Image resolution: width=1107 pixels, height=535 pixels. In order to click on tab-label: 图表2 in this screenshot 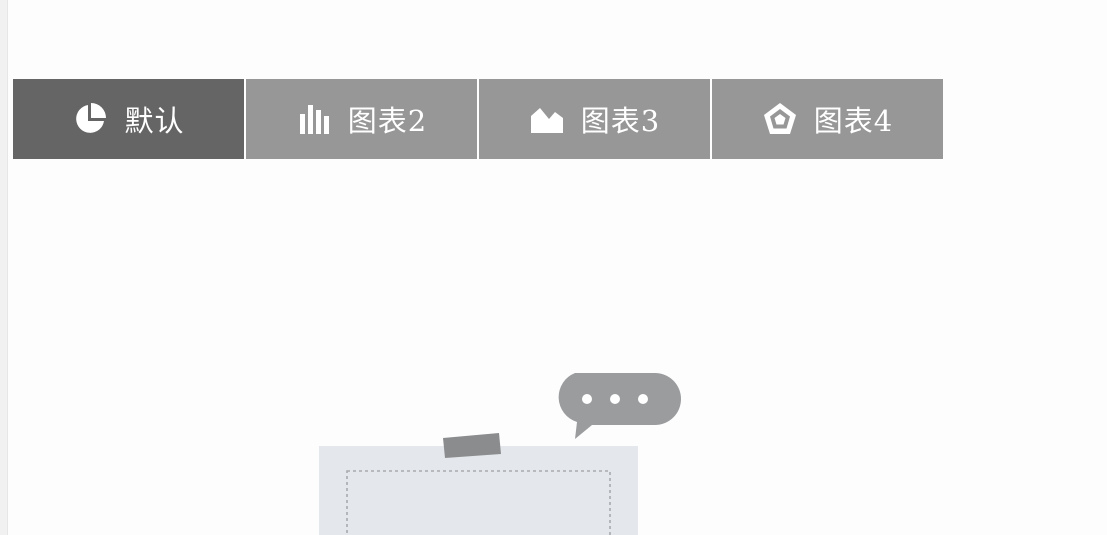, I will do `click(387, 121)`.